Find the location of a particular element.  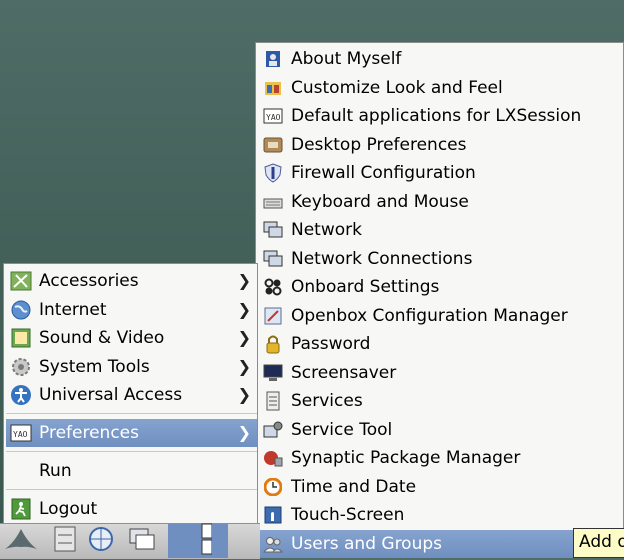

menu-item-system-tools: System Tools ❯ is located at coordinates (131, 367).